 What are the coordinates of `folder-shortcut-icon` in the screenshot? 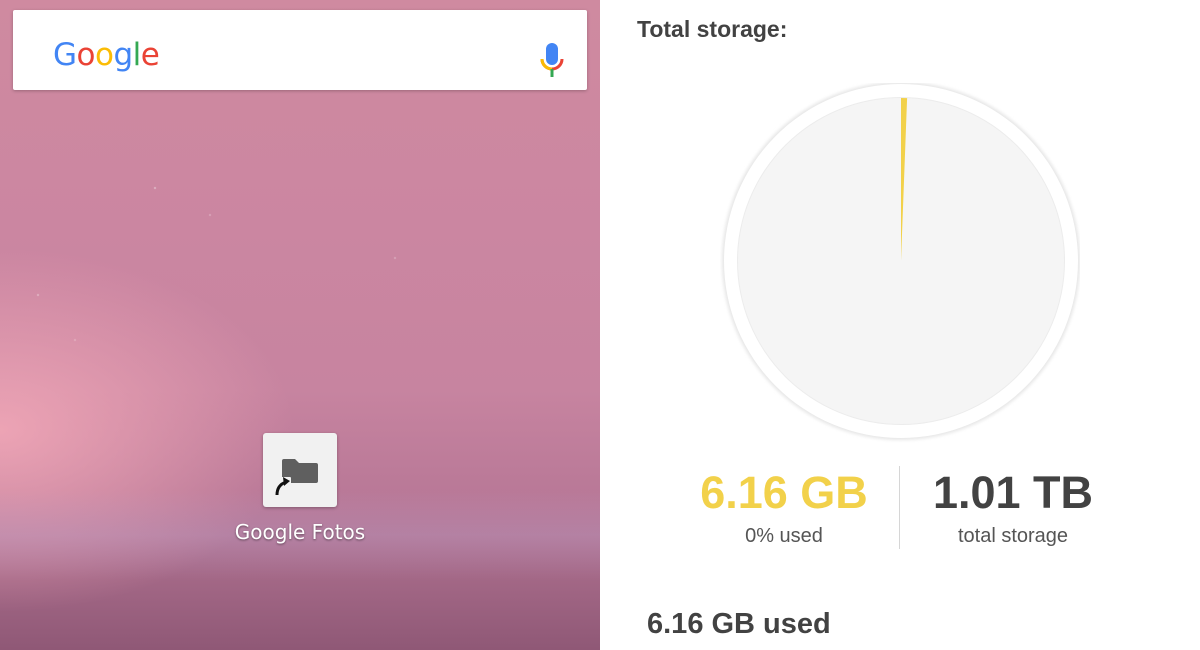 It's located at (295, 478).